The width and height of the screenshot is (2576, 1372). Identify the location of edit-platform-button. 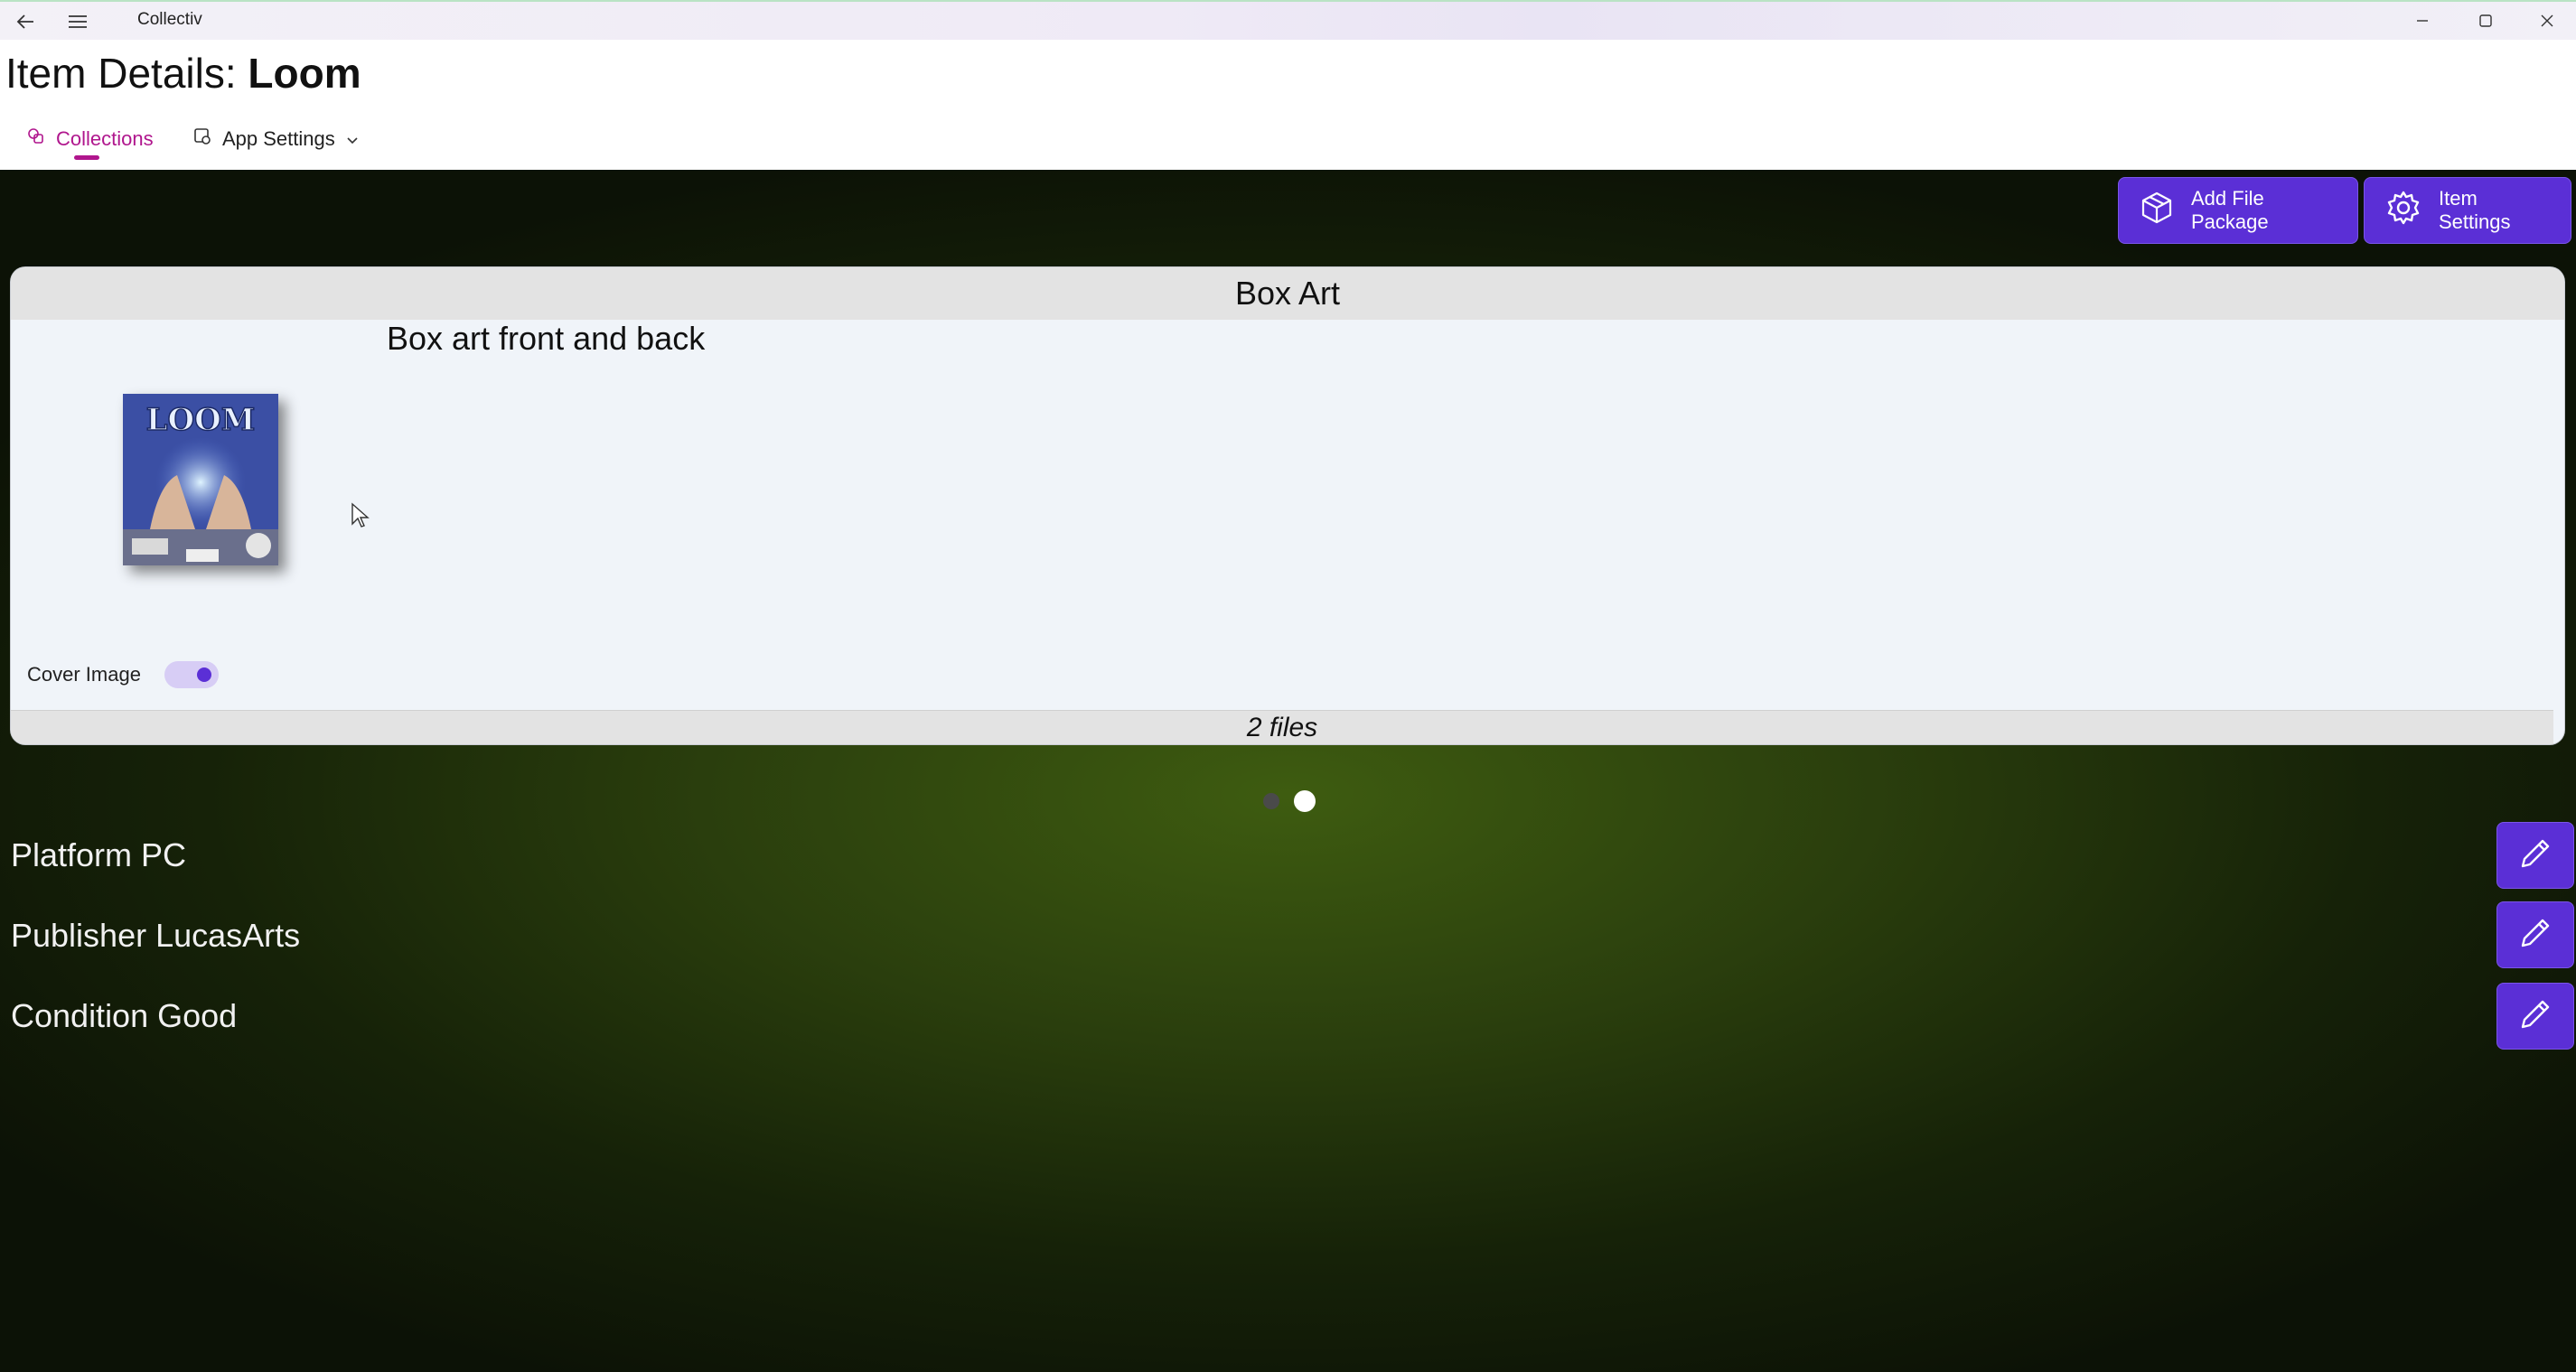
(2535, 855).